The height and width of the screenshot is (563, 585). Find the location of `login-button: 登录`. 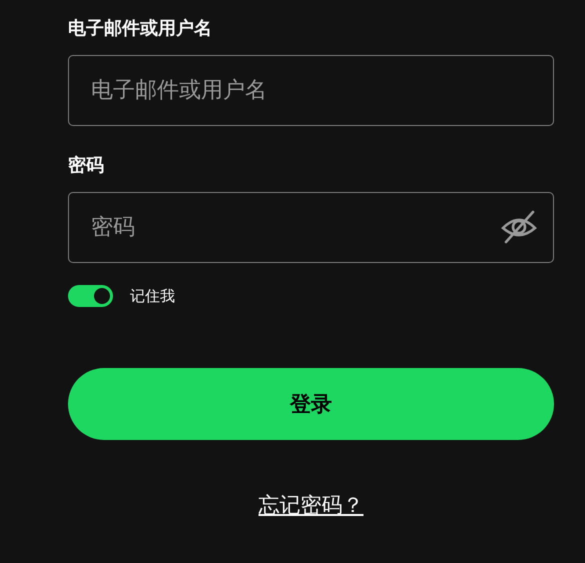

login-button: 登录 is located at coordinates (311, 404).